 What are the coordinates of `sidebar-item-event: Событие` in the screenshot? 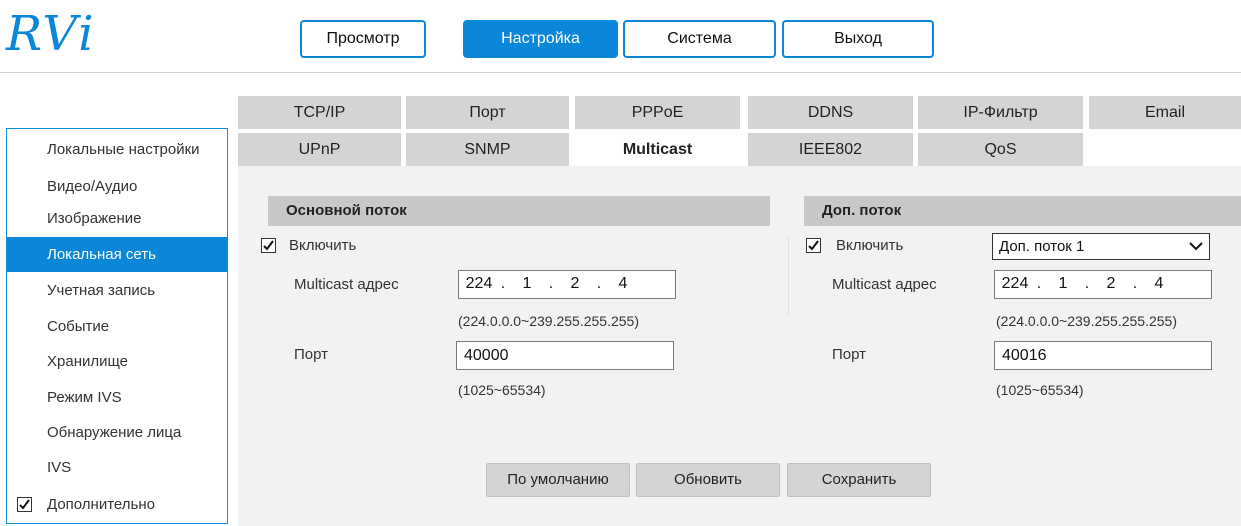 It's located at (117, 326).